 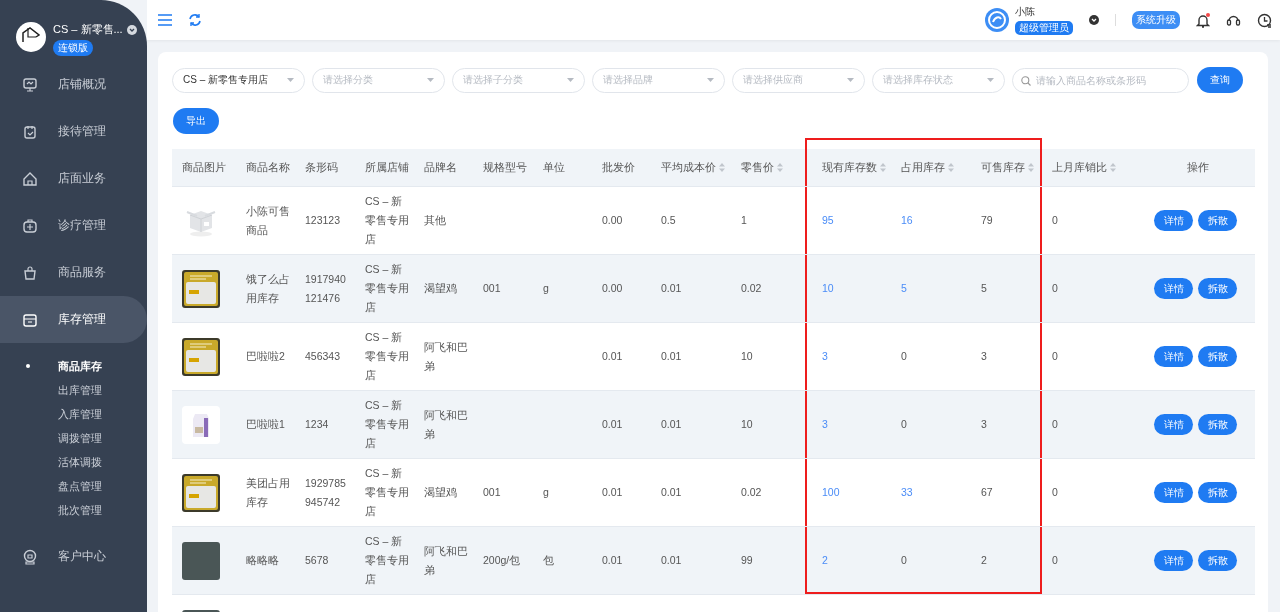 I want to click on photo-placeholder, so click(x=201, y=560).